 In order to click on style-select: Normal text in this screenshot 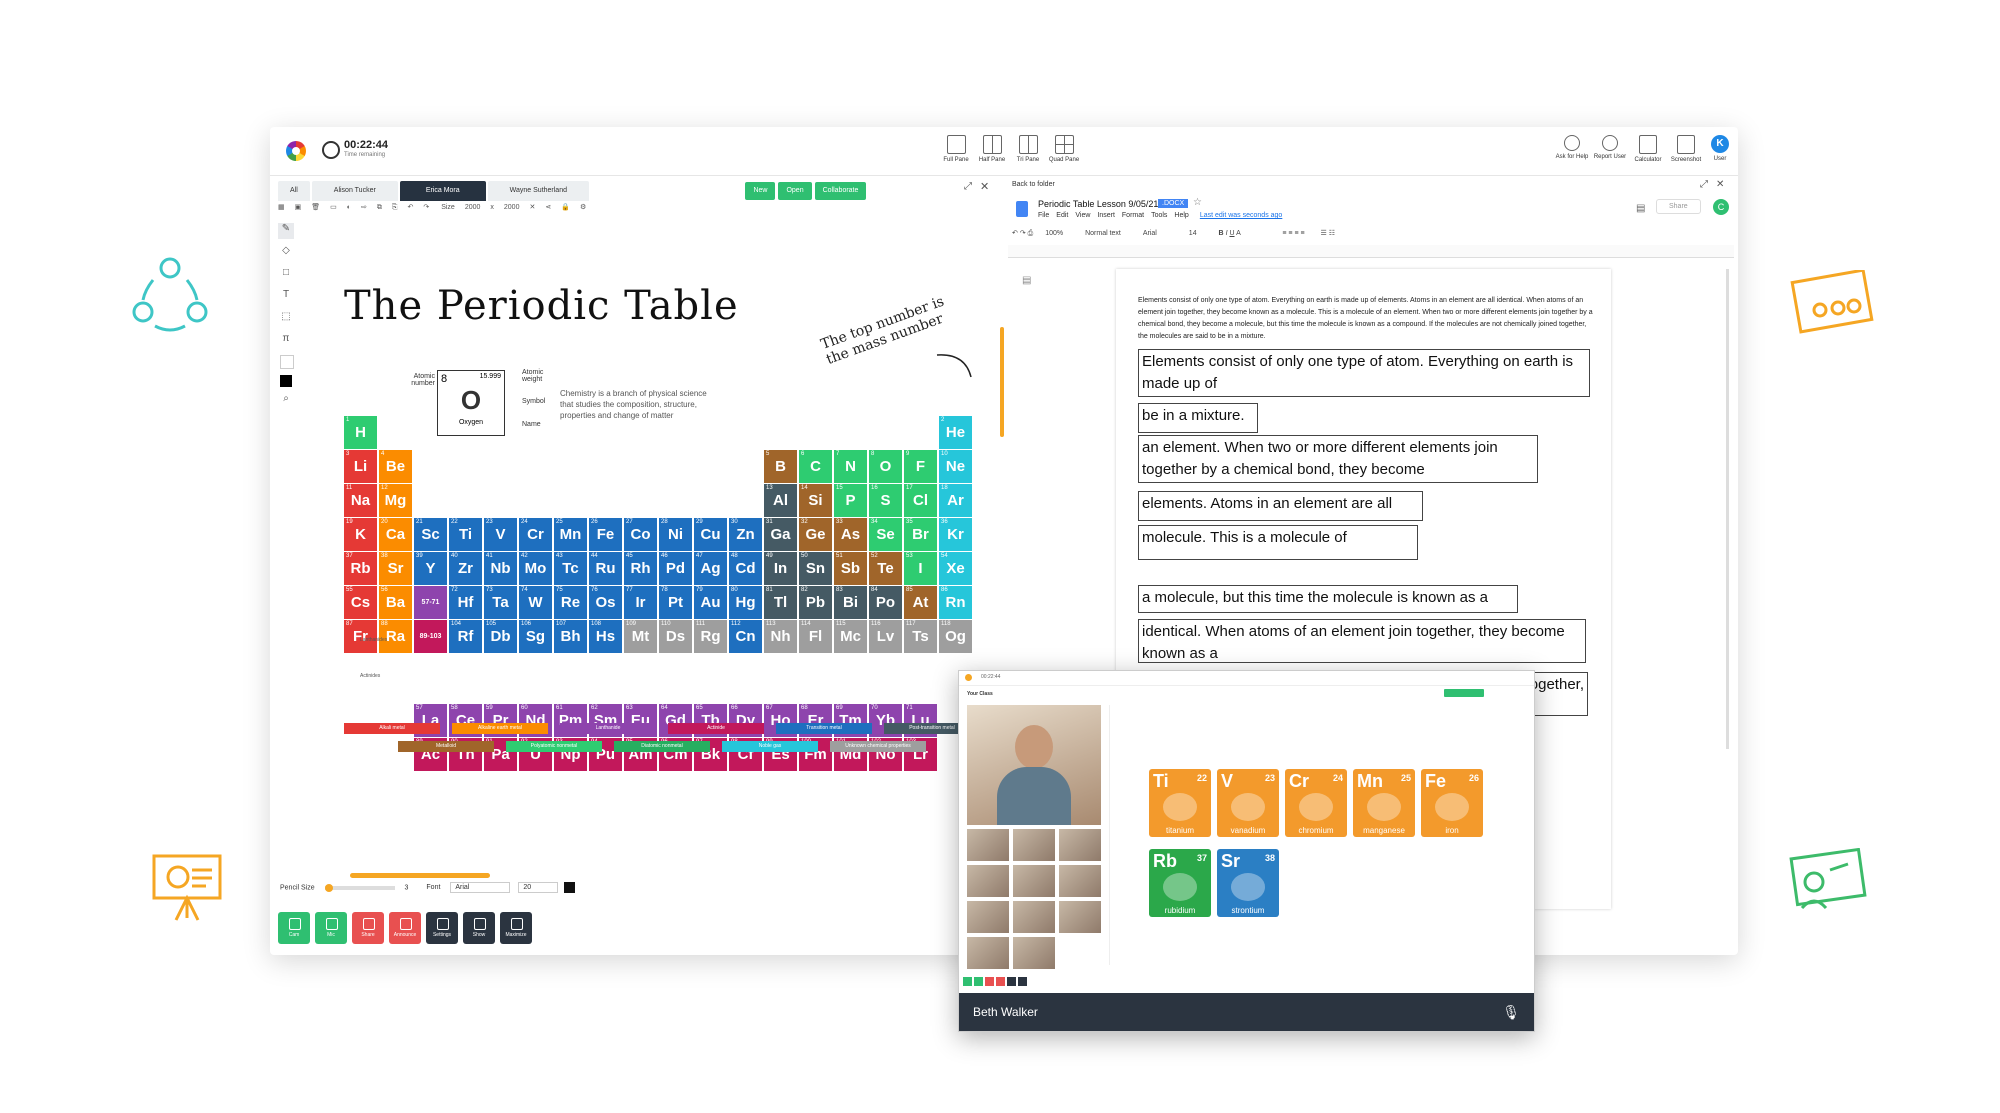, I will do `click(1103, 233)`.